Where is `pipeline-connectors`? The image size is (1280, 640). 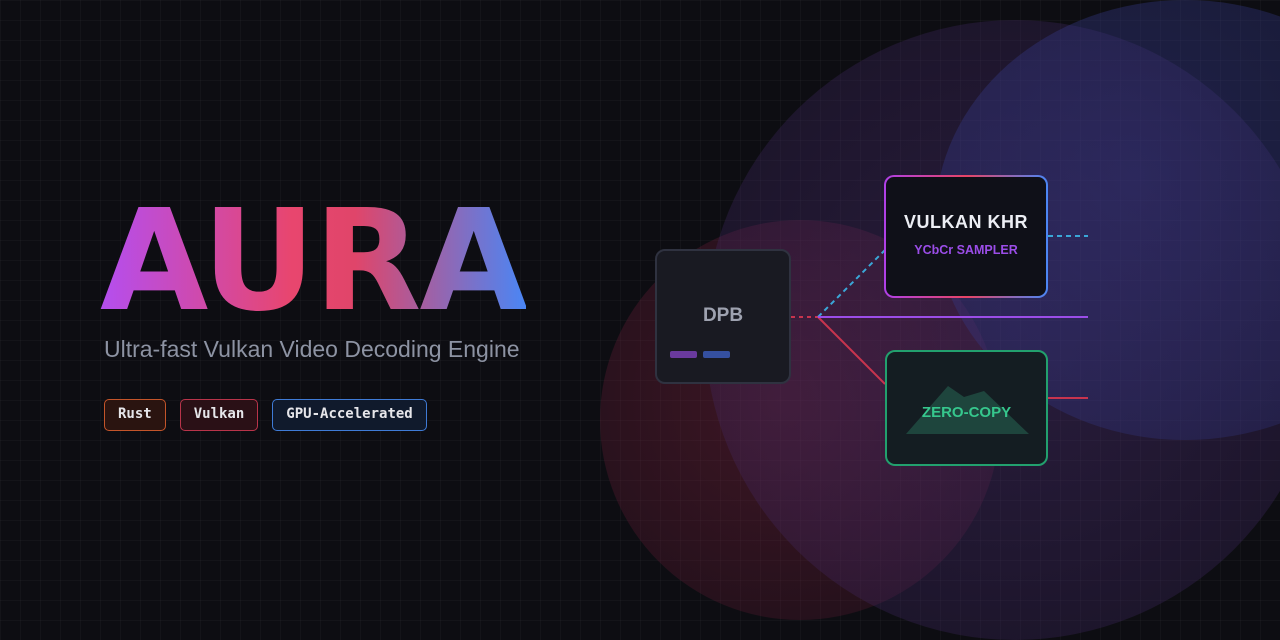
pipeline-connectors is located at coordinates (939, 317).